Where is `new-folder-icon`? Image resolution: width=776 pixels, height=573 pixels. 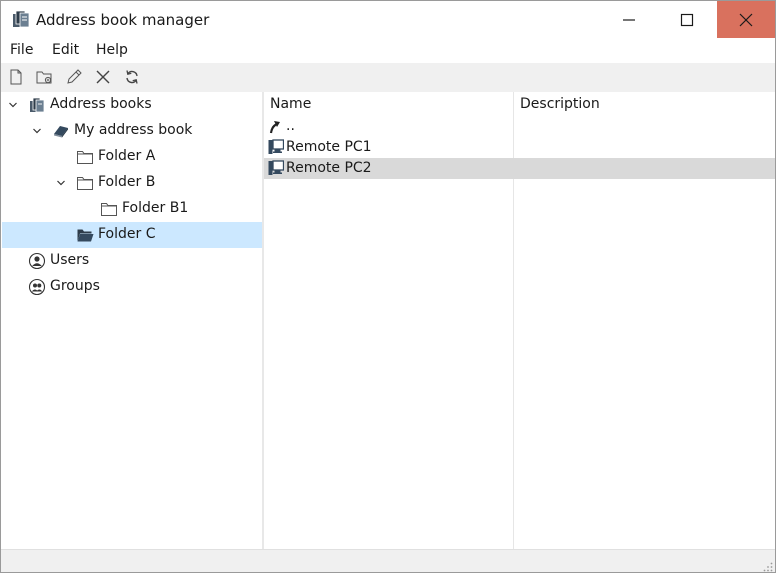 new-folder-icon is located at coordinates (44, 77).